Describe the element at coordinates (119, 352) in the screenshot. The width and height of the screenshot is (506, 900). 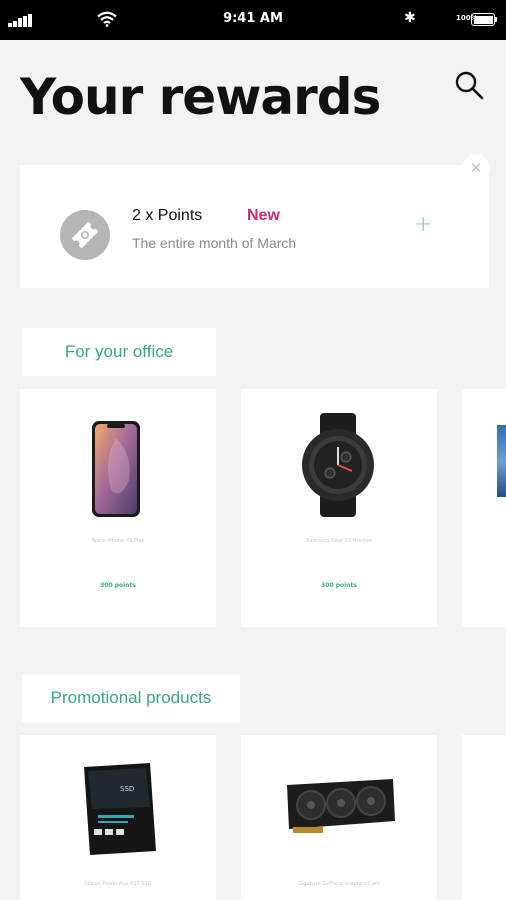
I see `section-label-office: For your office` at that location.